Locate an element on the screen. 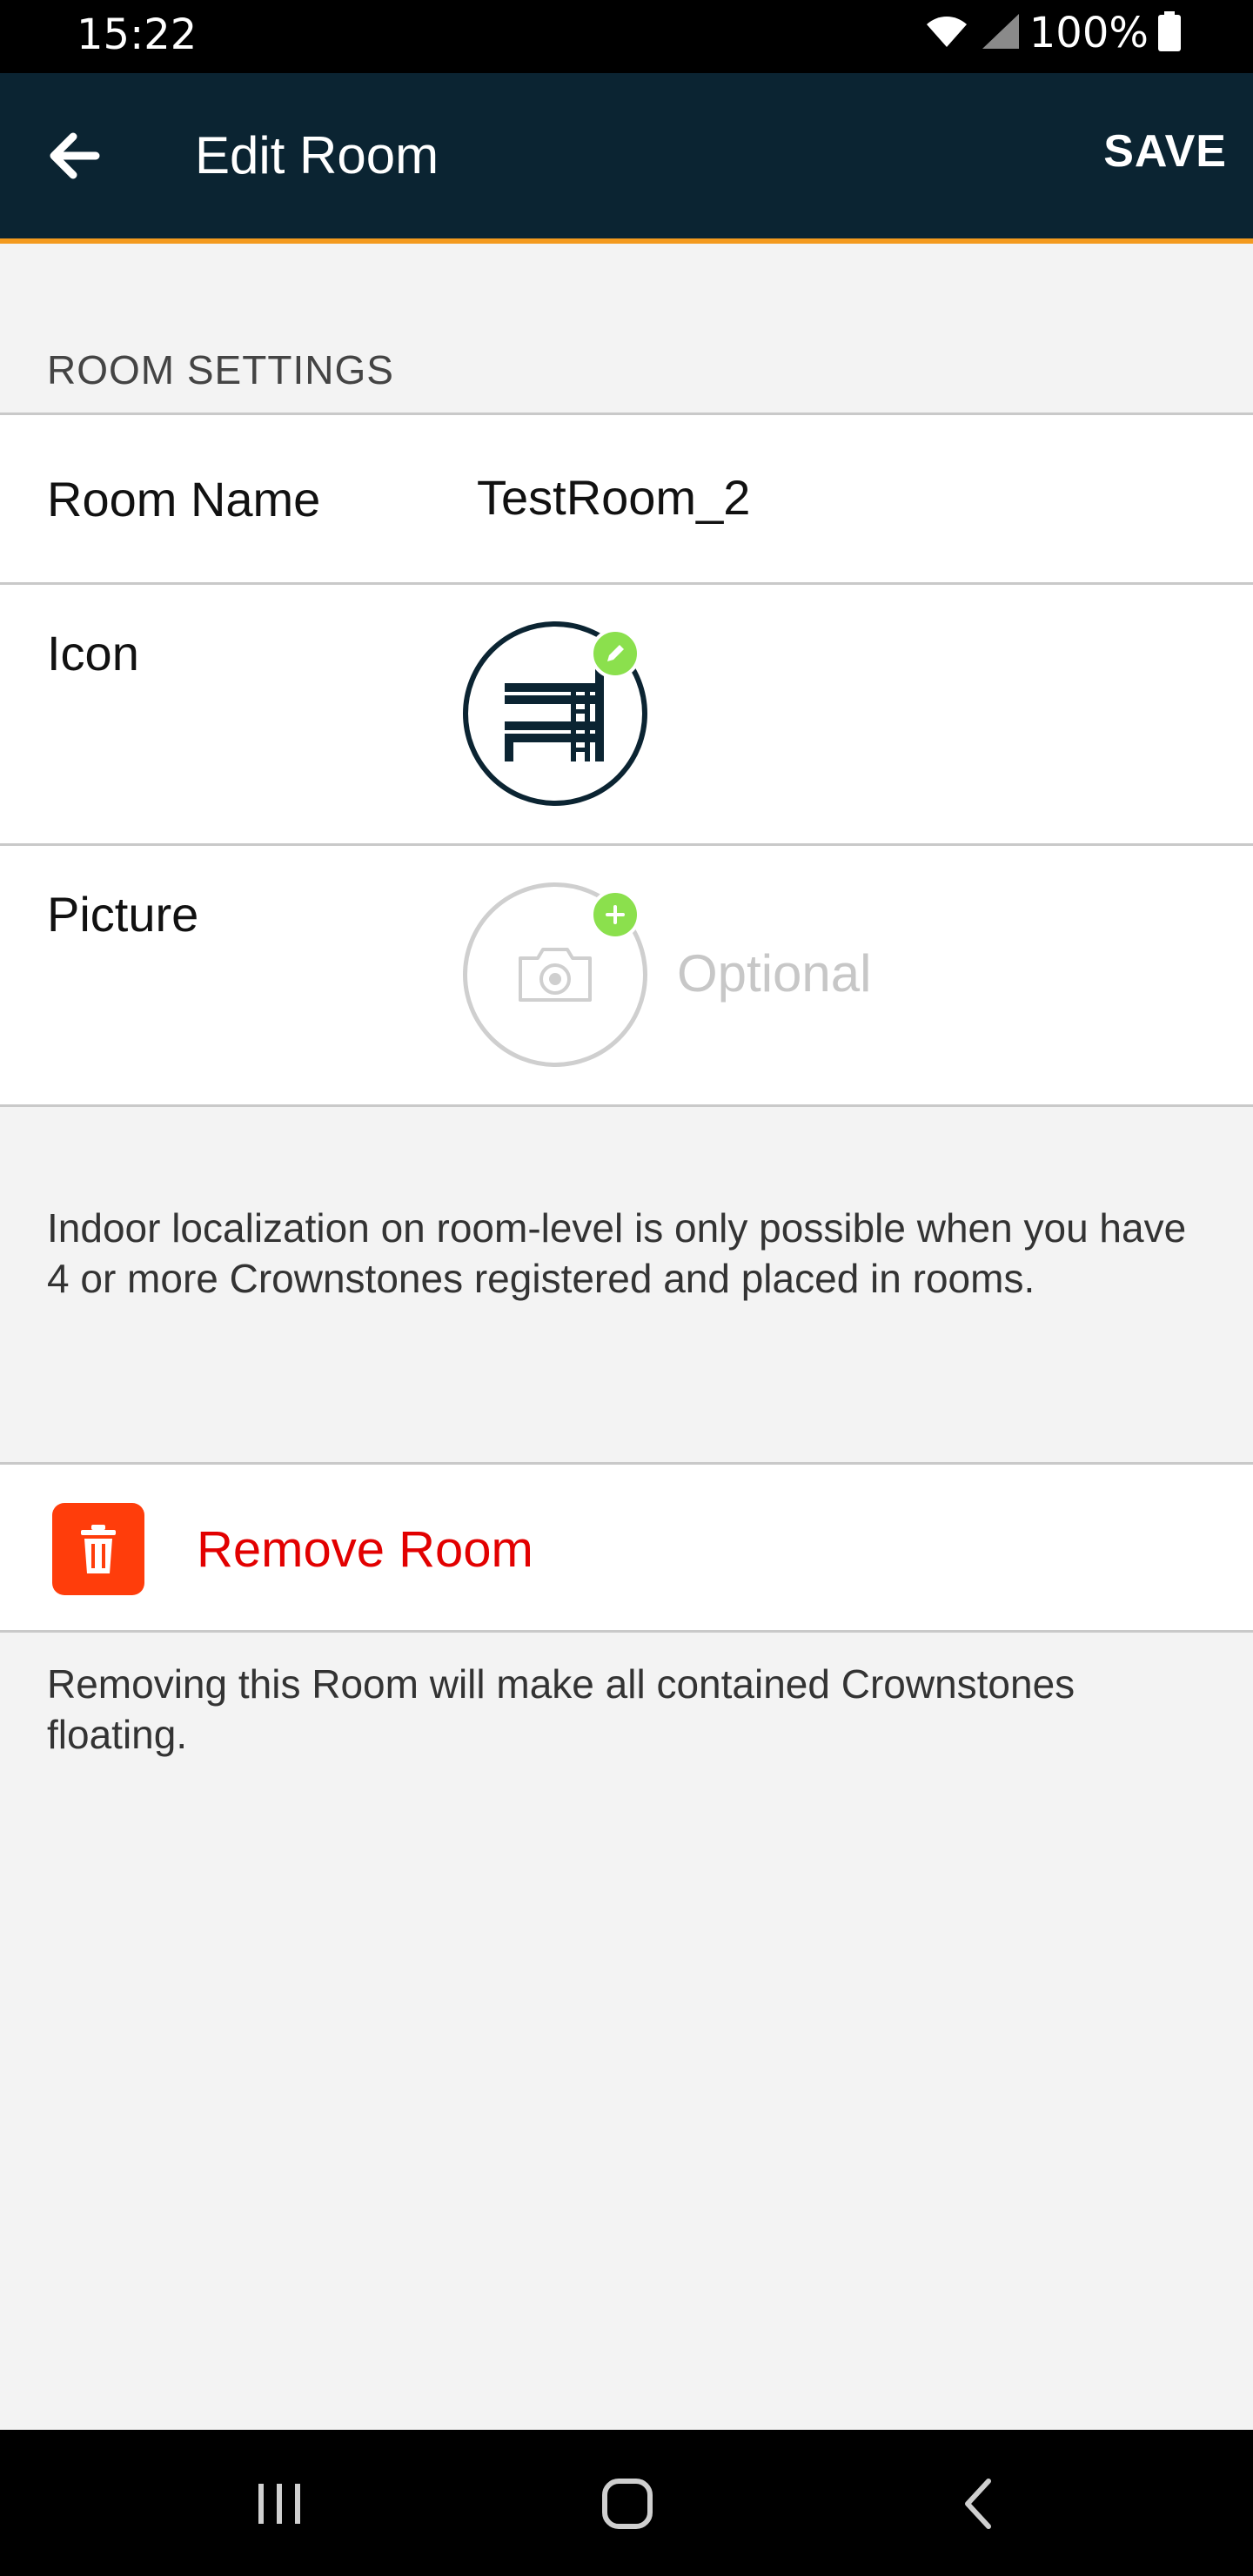 Image resolution: width=1253 pixels, height=2576 pixels. edit-icon-badge is located at coordinates (615, 653).